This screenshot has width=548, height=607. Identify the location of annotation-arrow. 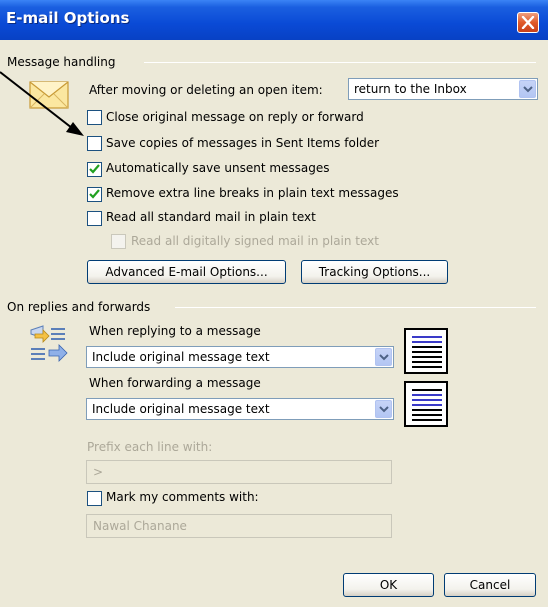
(42, 103).